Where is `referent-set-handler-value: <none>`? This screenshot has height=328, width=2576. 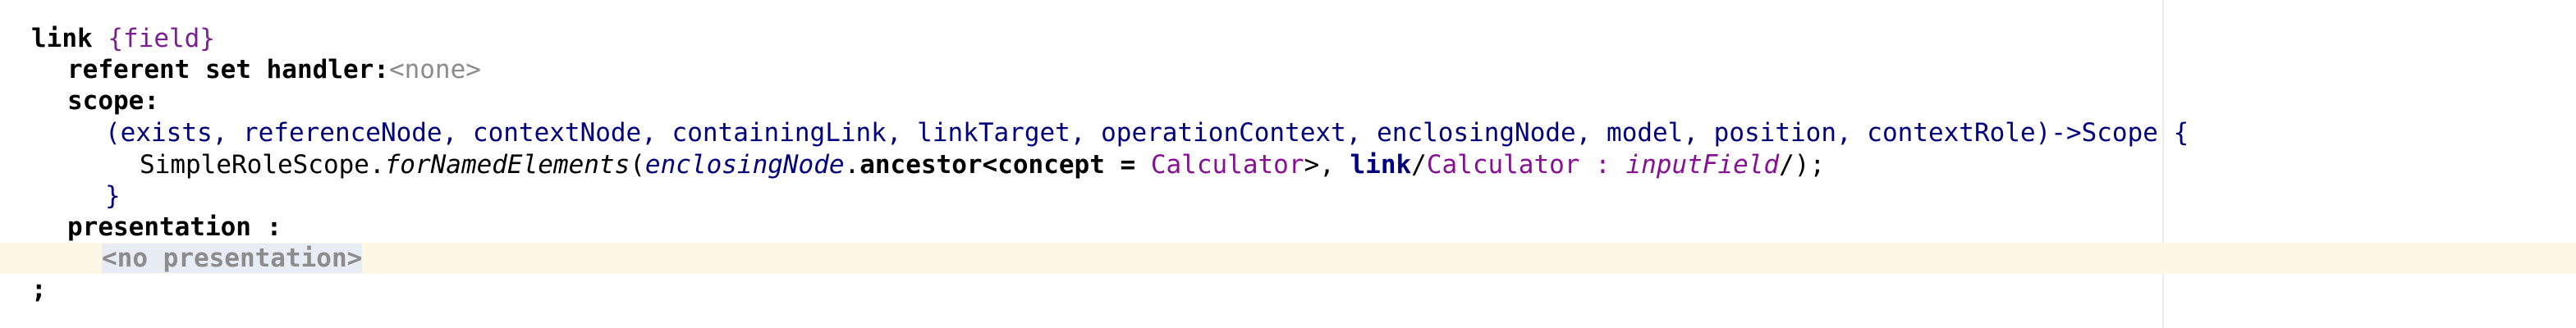
referent-set-handler-value: <none> is located at coordinates (435, 69).